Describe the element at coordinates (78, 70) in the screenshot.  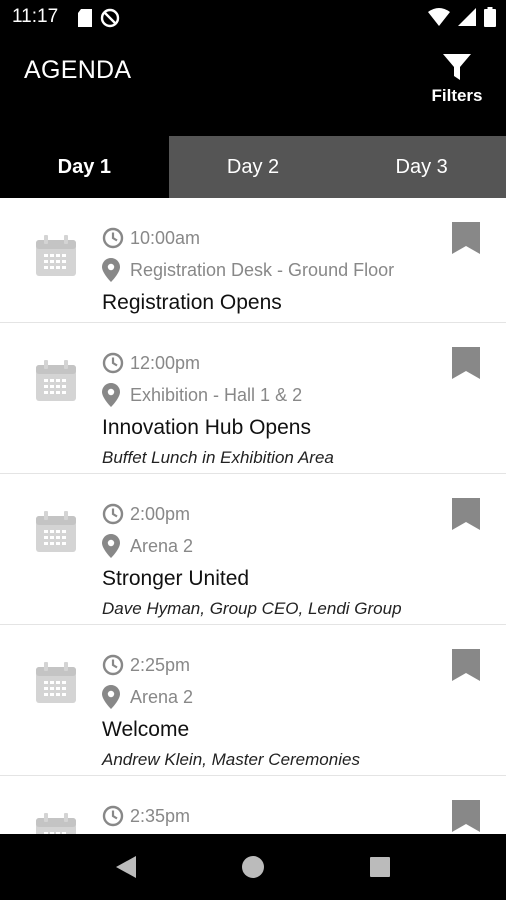
I see `page-title: AGENDA` at that location.